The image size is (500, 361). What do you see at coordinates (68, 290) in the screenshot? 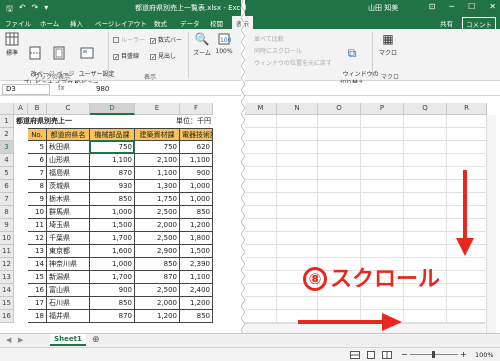
I see `table-cell: 富山県` at bounding box center [68, 290].